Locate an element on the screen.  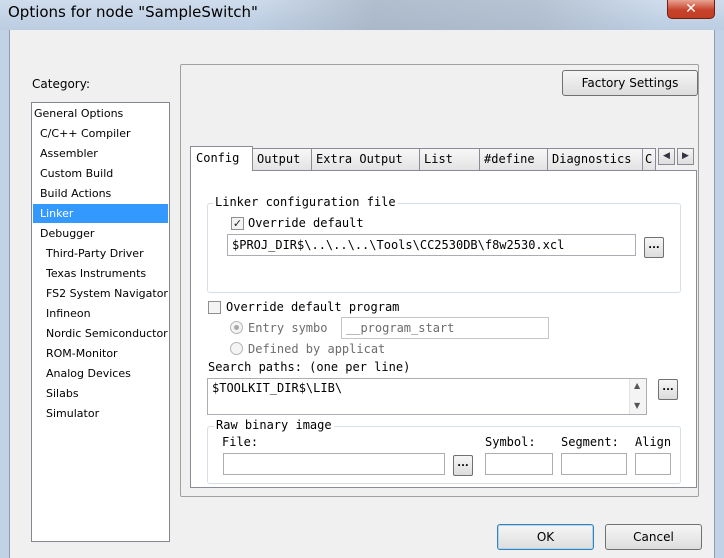
override-default-checkbox: ✓ is located at coordinates (237, 223).